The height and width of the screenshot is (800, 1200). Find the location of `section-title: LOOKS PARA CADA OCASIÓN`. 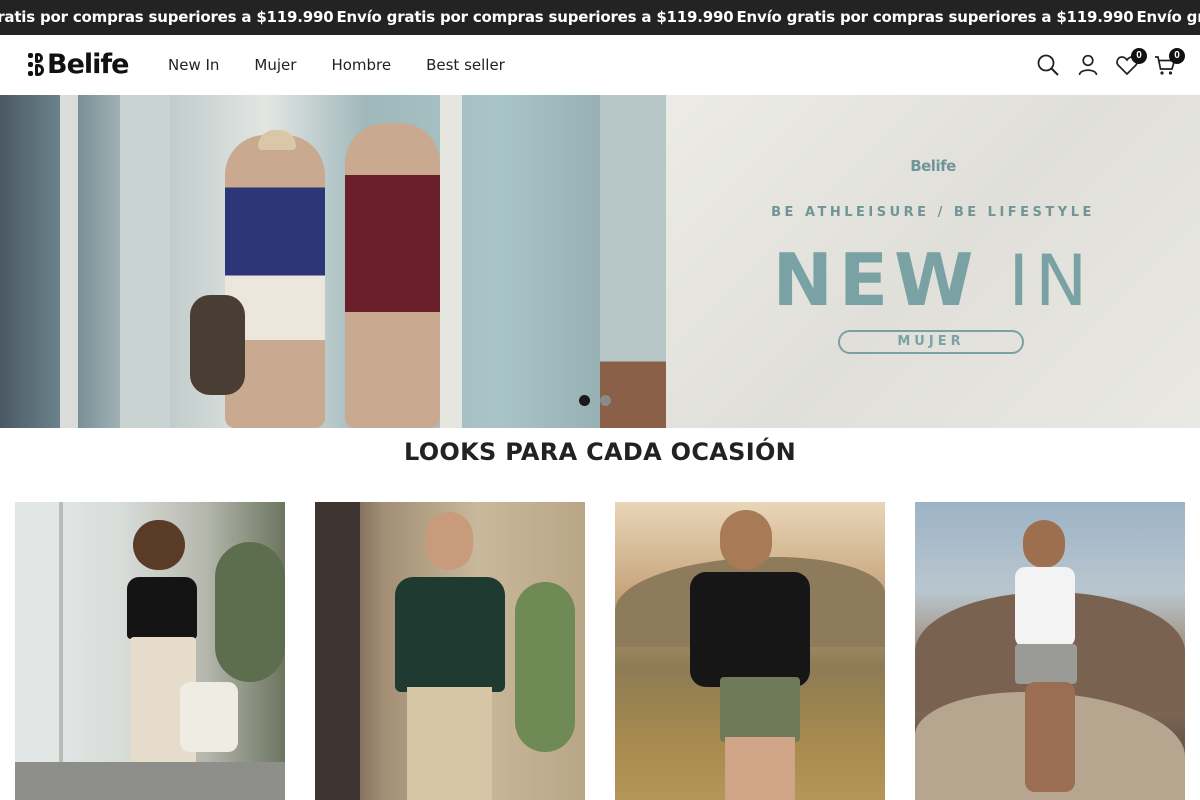

section-title: LOOKS PARA CADA OCASIÓN is located at coordinates (600, 452).